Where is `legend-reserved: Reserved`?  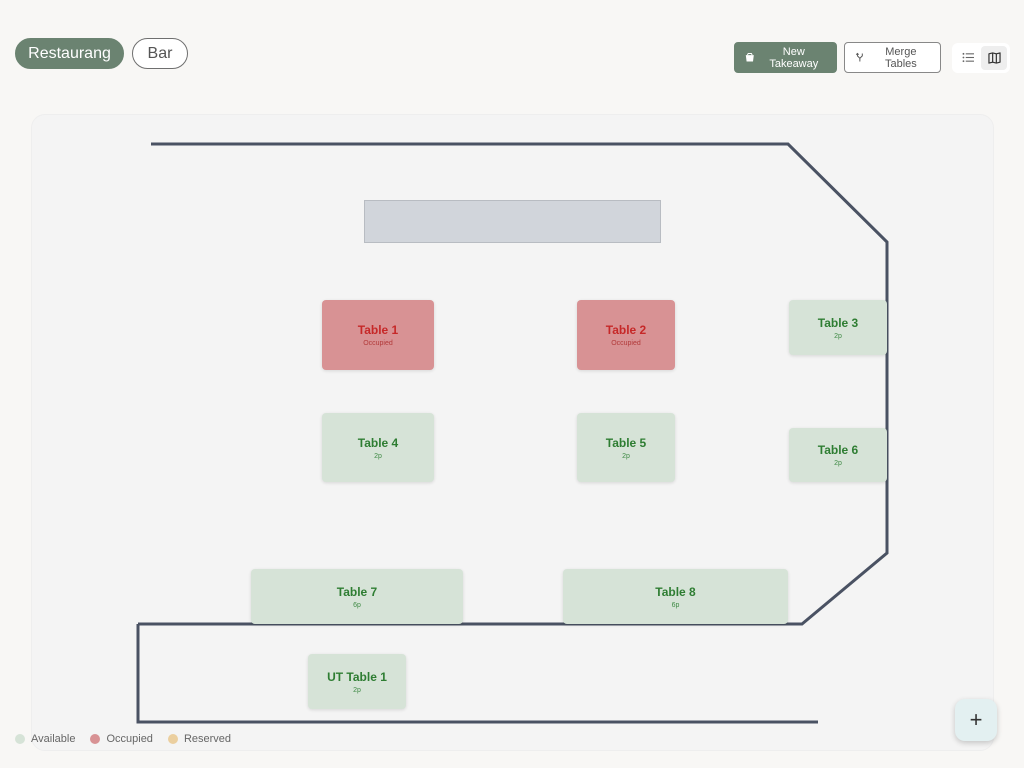 legend-reserved: Reserved is located at coordinates (199, 739).